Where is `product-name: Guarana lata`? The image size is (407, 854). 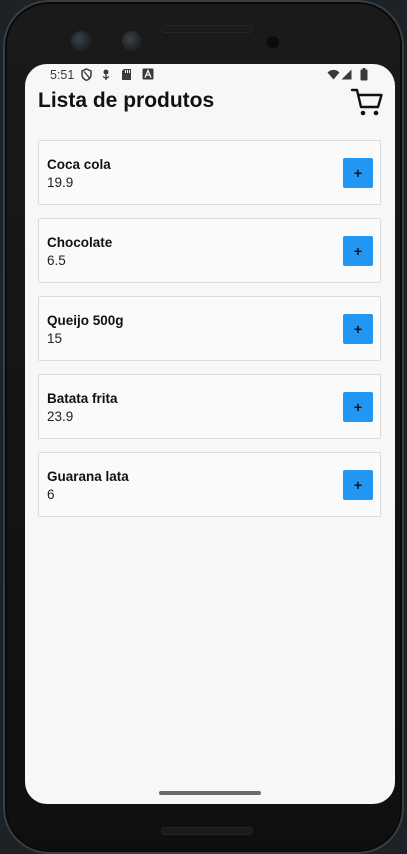 product-name: Guarana lata is located at coordinates (88, 476).